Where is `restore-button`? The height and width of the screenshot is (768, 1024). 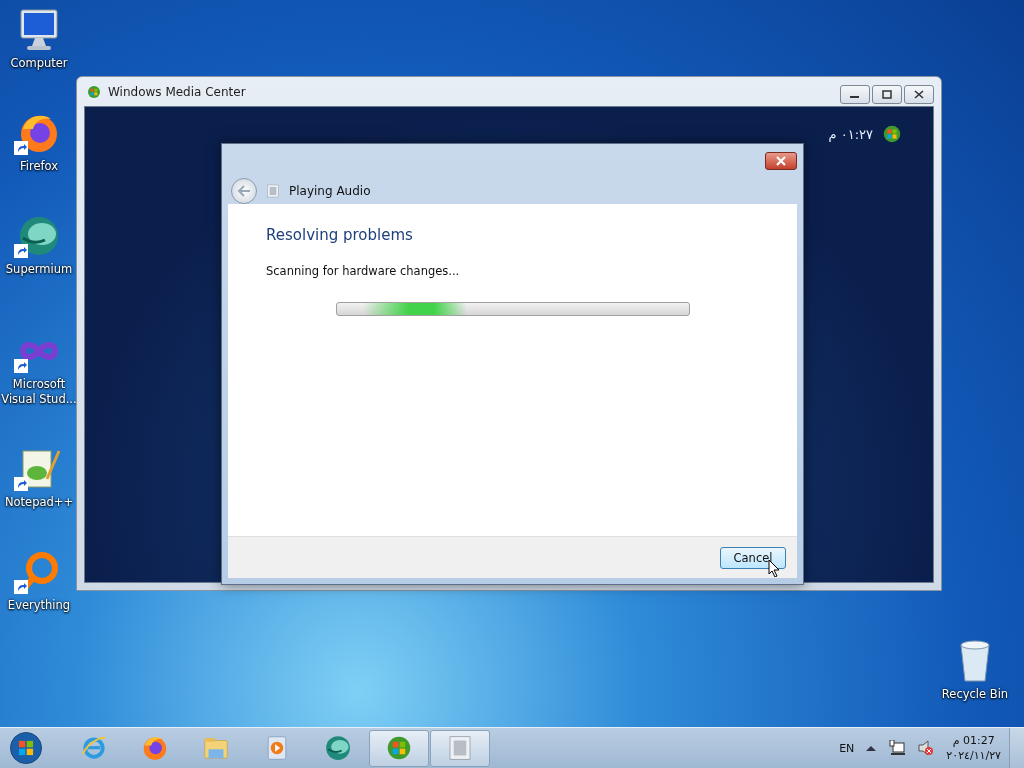
restore-button is located at coordinates (887, 94).